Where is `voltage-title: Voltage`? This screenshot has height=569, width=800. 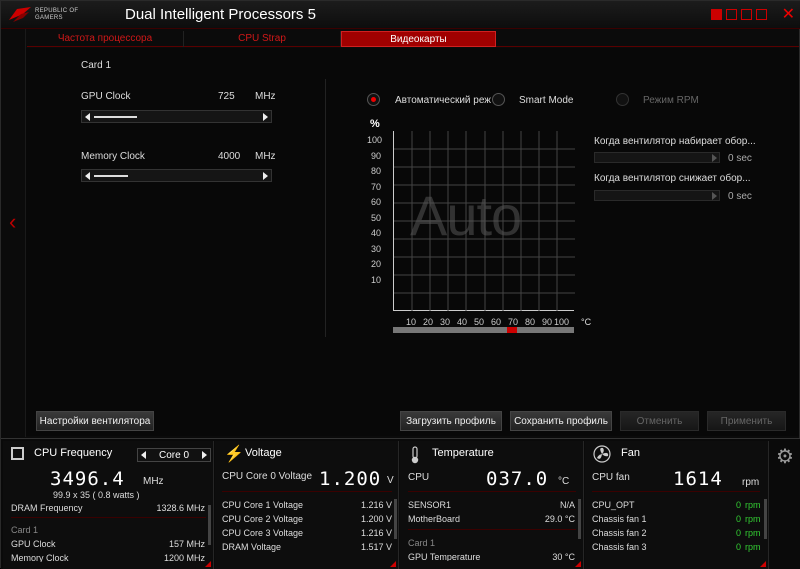 voltage-title: Voltage is located at coordinates (263, 453).